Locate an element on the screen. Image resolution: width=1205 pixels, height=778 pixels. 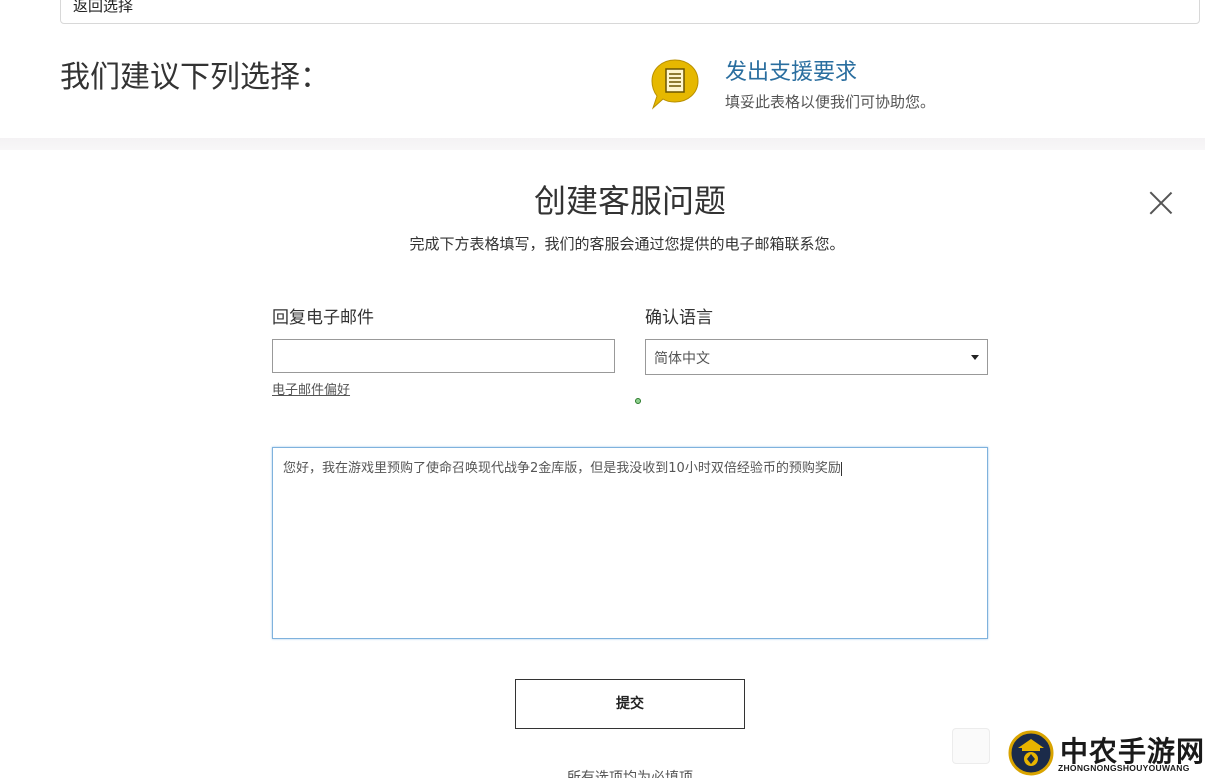
chevron-down-icon is located at coordinates (975, 357).